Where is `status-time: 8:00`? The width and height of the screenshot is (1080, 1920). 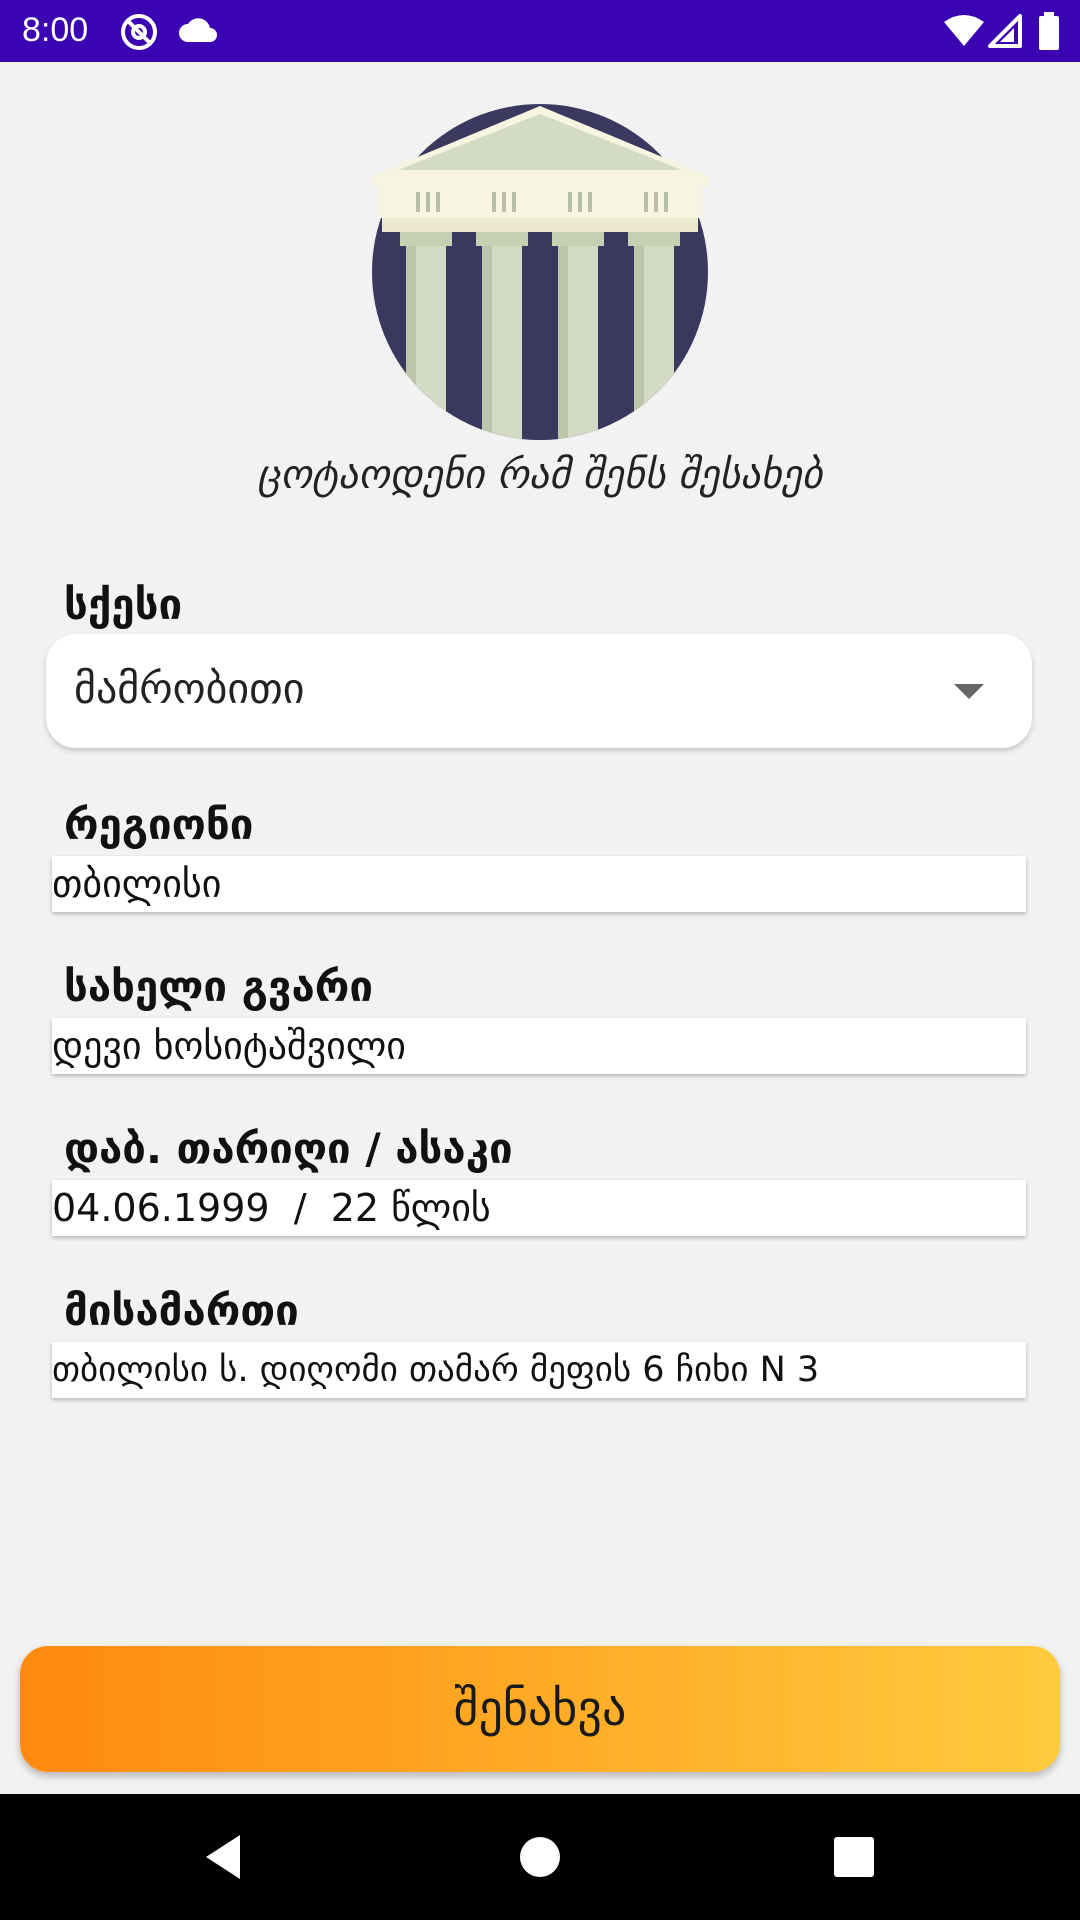
status-time: 8:00 is located at coordinates (55, 30).